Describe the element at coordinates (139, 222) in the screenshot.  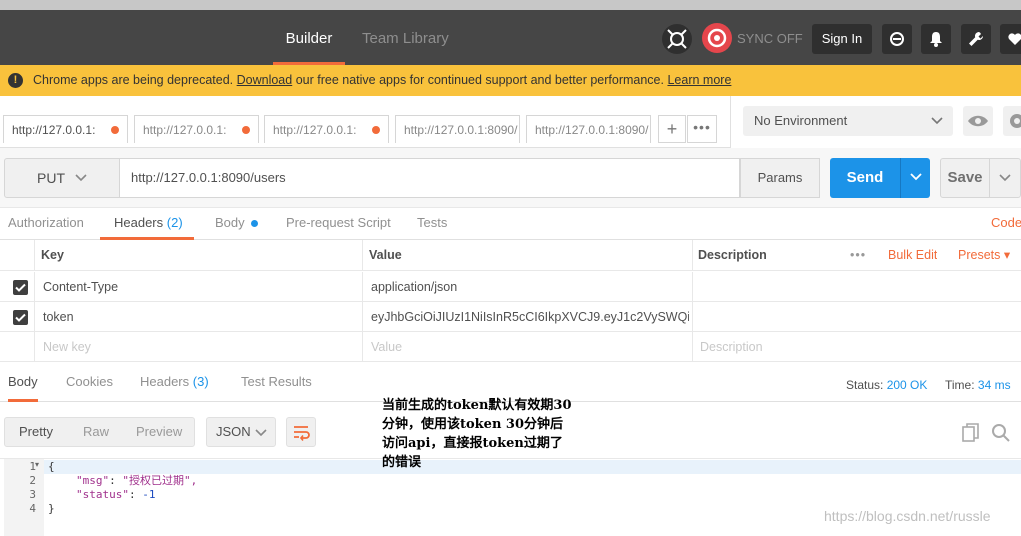
I see `tab-headers-label: Headers` at that location.